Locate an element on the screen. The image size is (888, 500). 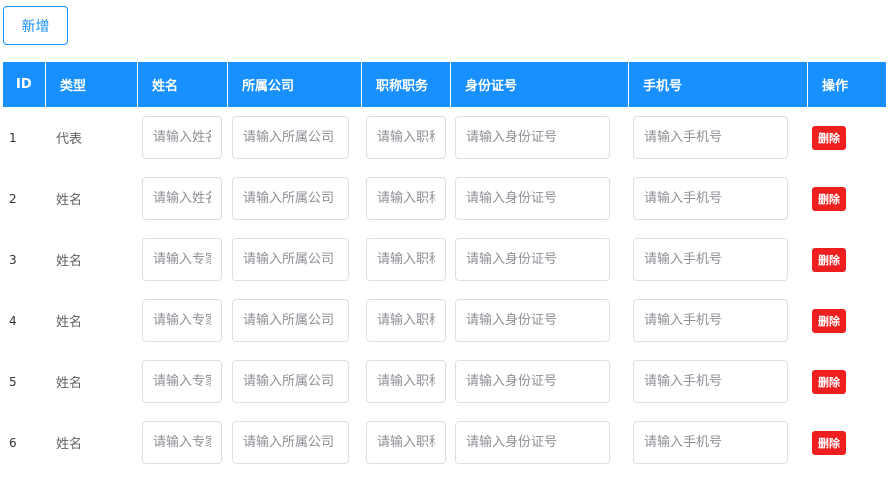
header-id: ID is located at coordinates (24, 84).